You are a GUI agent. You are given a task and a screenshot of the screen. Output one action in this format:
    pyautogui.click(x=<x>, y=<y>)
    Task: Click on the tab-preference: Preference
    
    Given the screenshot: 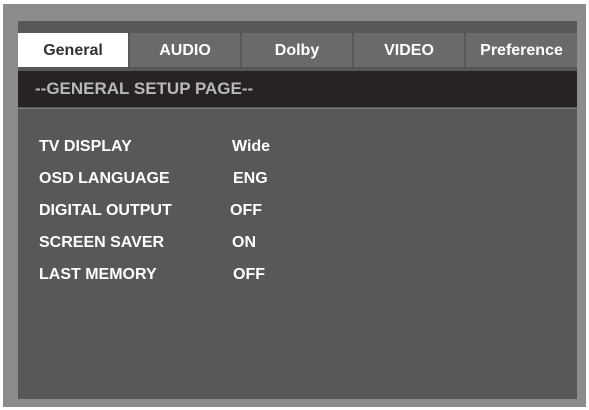 What is the action you would take?
    pyautogui.click(x=521, y=50)
    